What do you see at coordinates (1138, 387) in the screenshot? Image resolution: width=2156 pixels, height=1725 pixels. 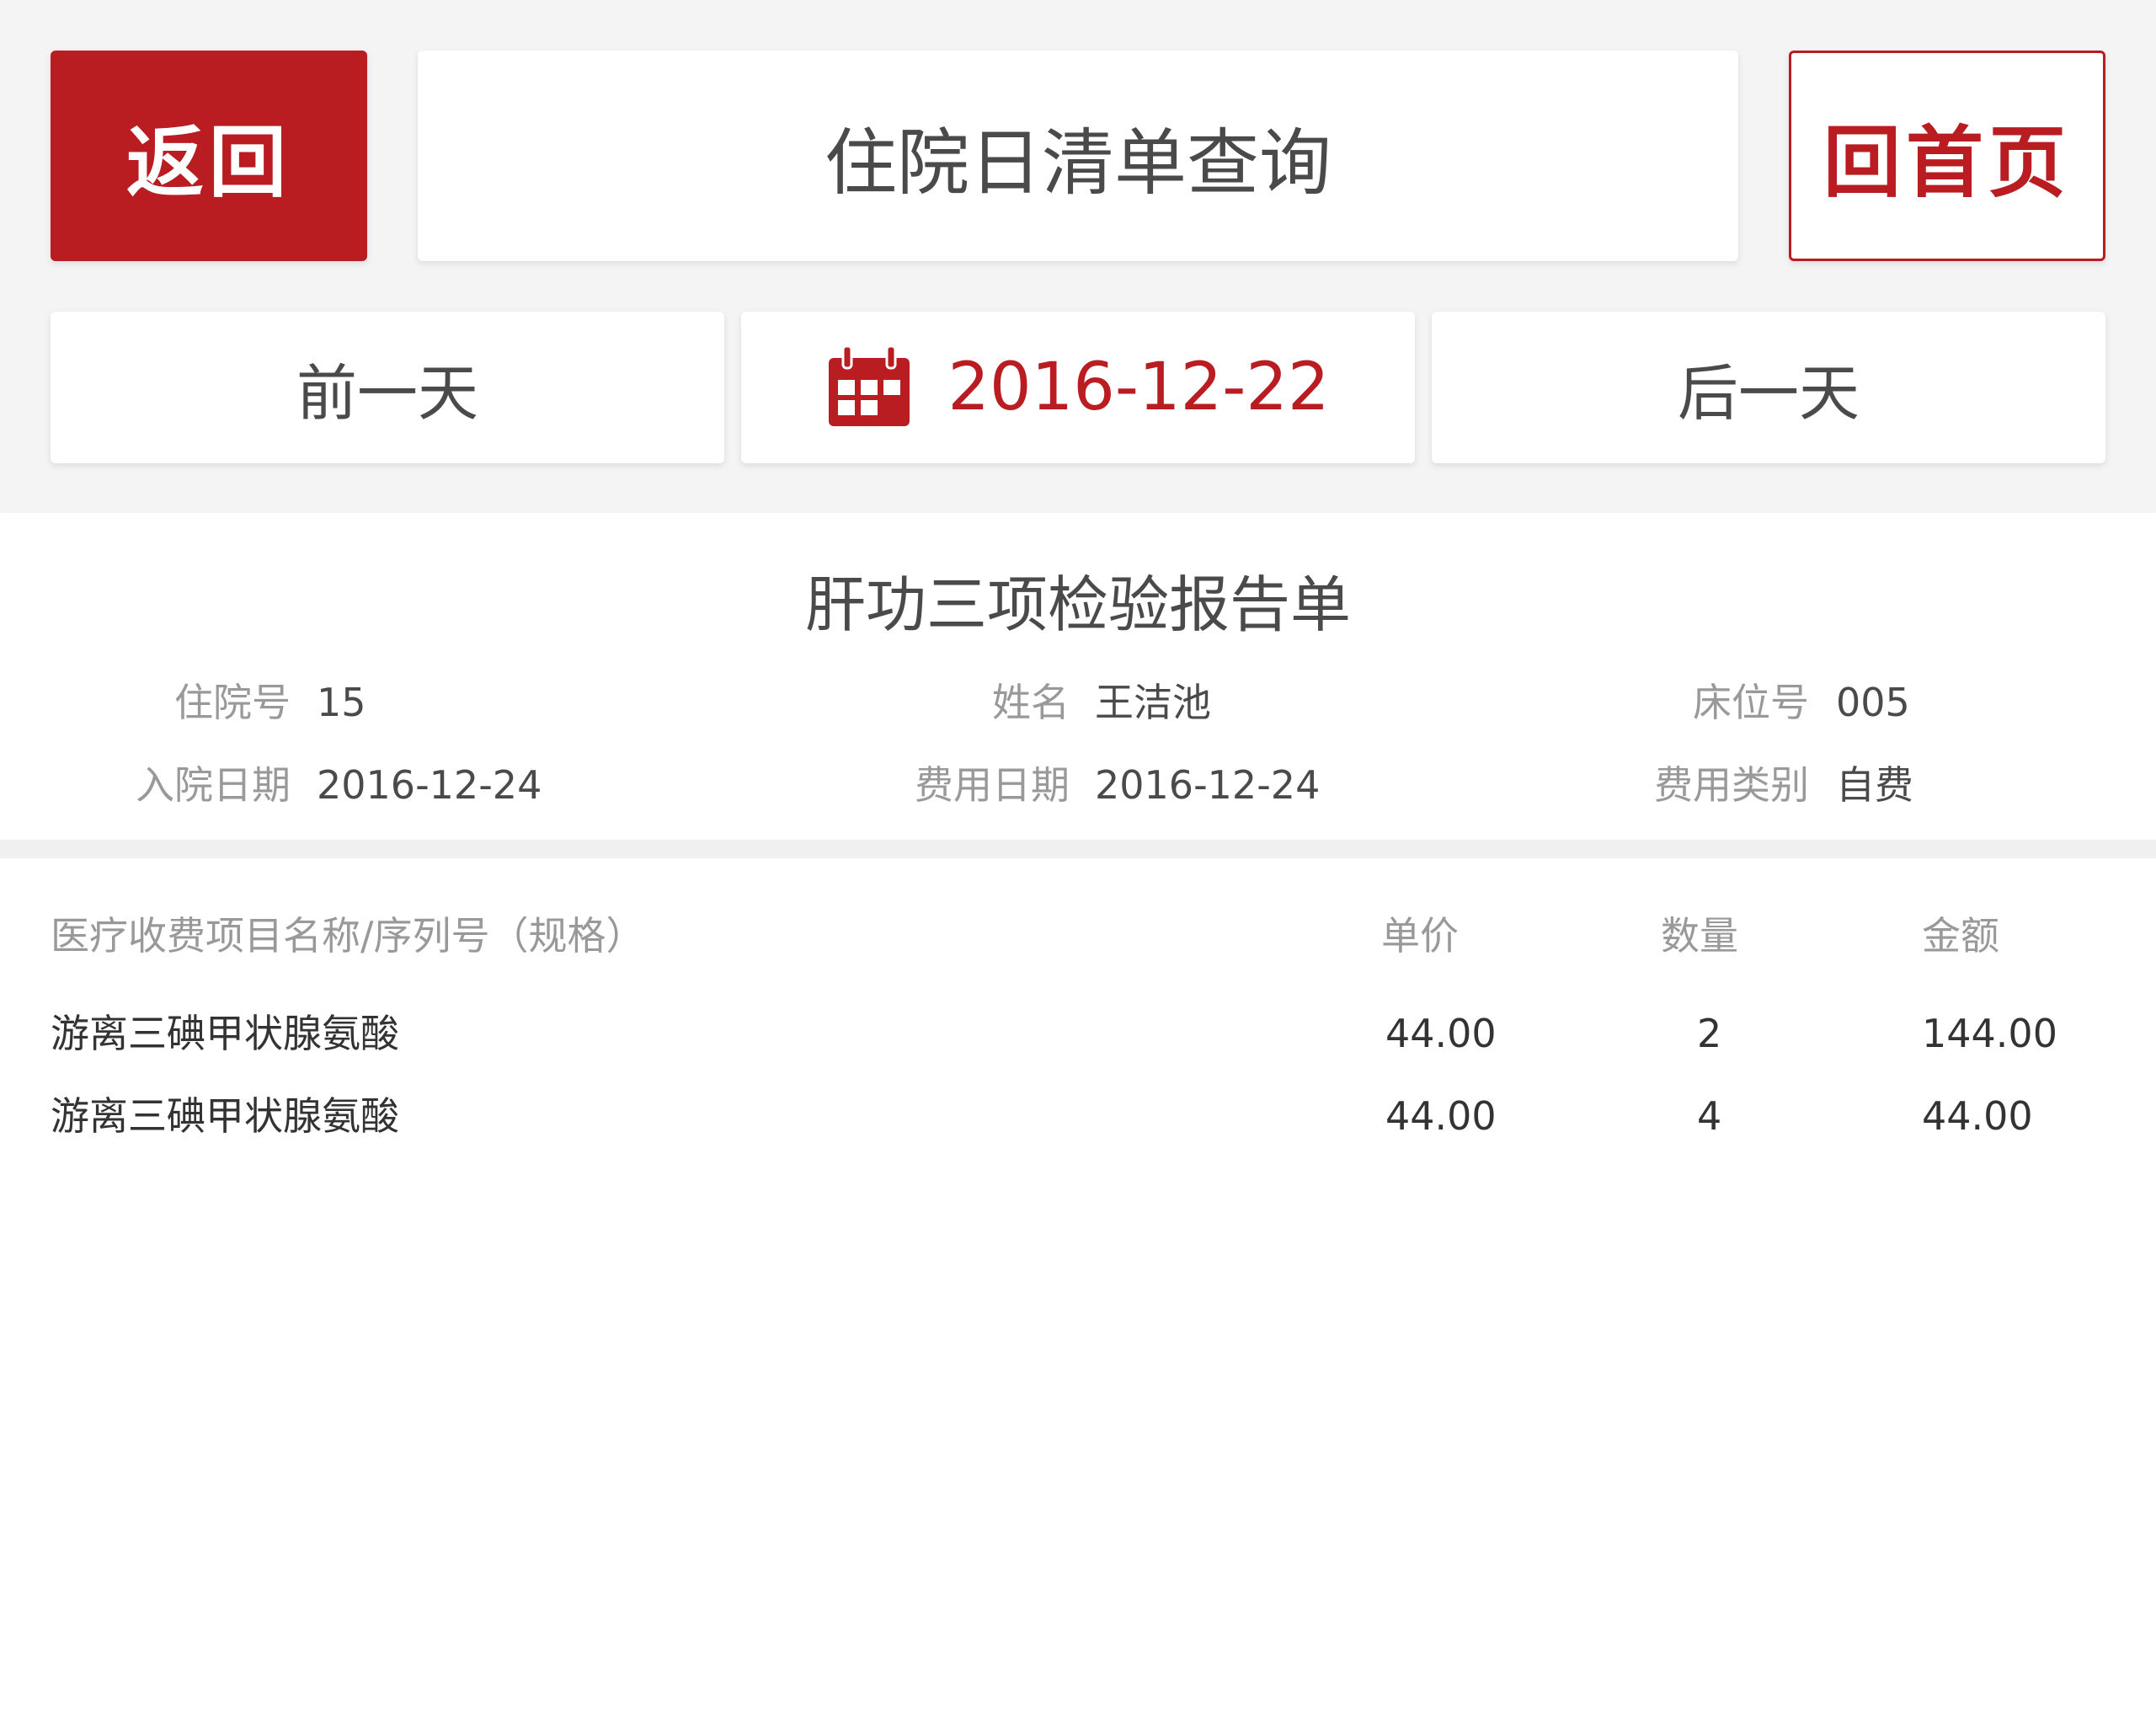 I see `current-date: 2016-12-22` at bounding box center [1138, 387].